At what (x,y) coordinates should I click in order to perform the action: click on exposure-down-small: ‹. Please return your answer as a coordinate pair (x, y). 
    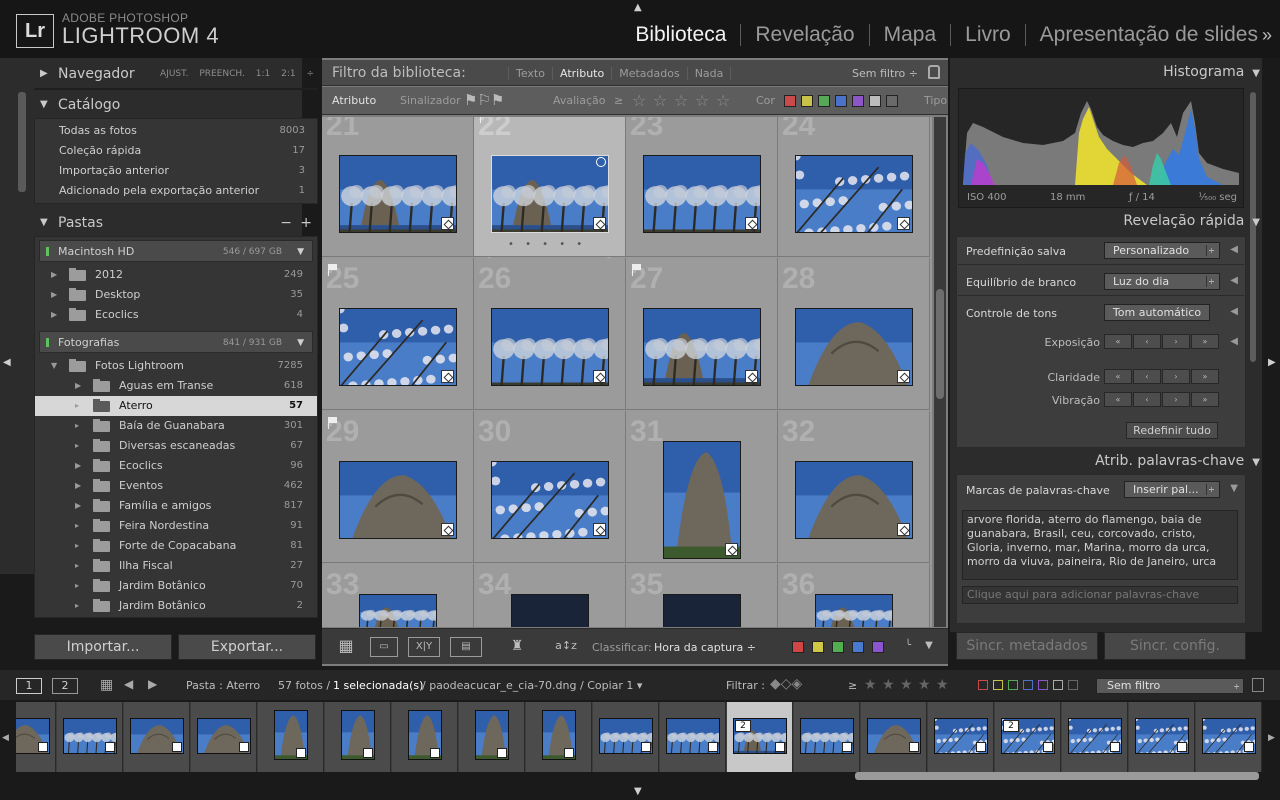
    Looking at the image, I should click on (1147, 341).